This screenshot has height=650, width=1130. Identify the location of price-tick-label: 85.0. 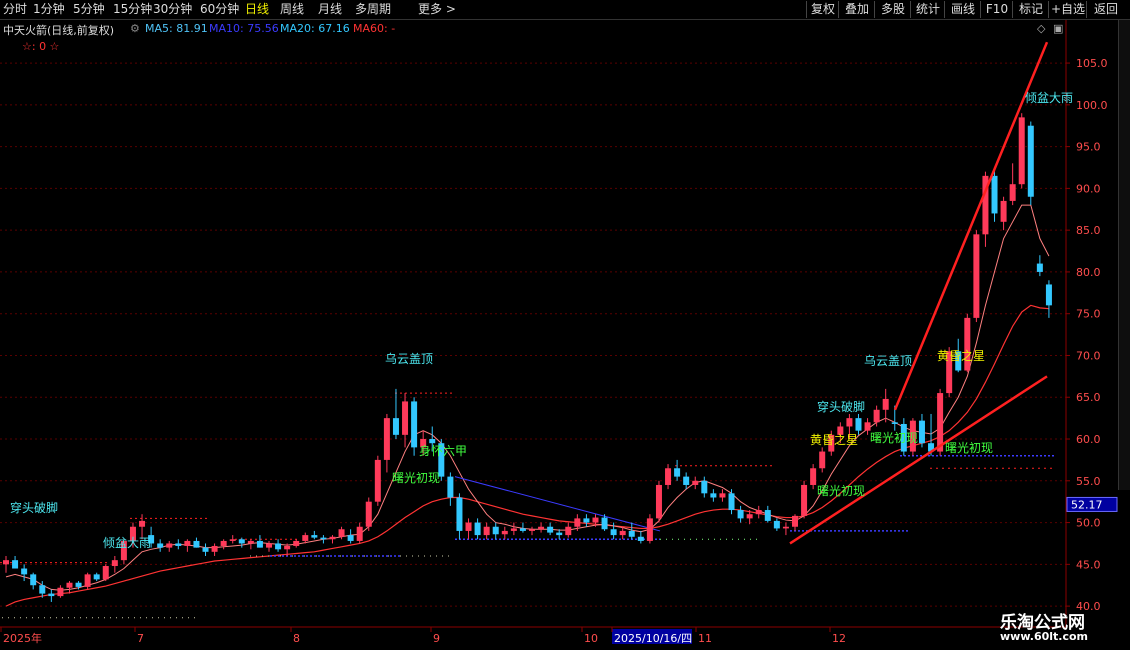
(1088, 230).